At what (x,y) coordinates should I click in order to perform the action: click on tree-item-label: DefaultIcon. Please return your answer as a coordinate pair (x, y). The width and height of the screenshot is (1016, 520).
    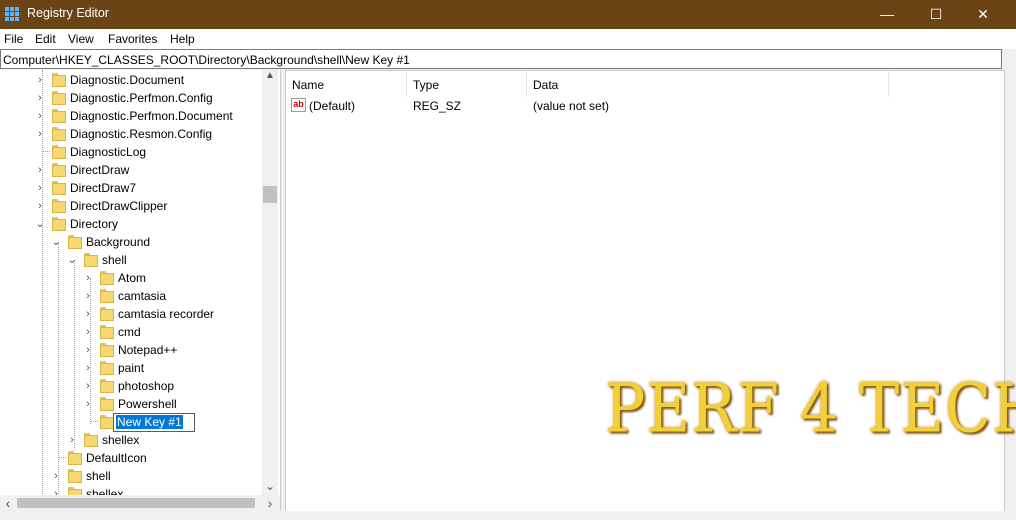
    Looking at the image, I should click on (116, 458).